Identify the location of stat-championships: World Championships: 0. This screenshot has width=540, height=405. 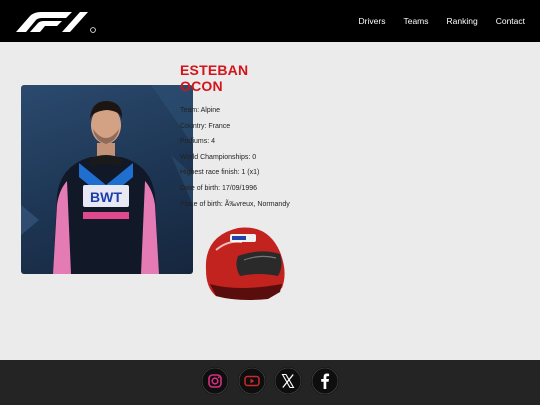
(218, 157).